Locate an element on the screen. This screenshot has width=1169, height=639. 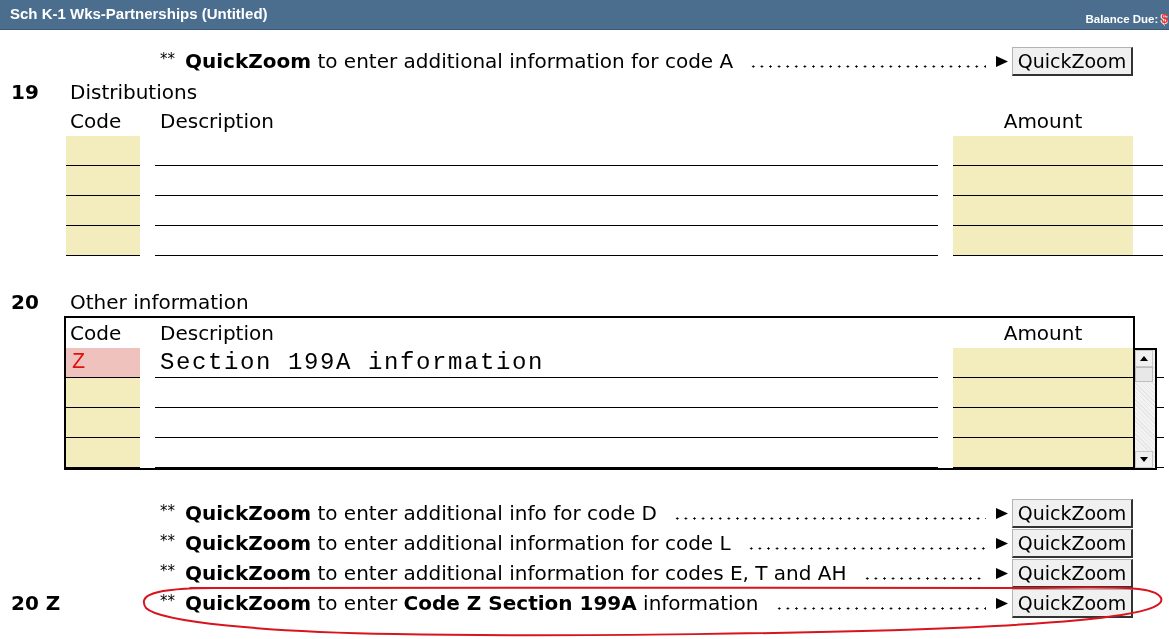
window-title: Sch K-1 Wks-Partnerships (Untitled) is located at coordinates (139, 13).